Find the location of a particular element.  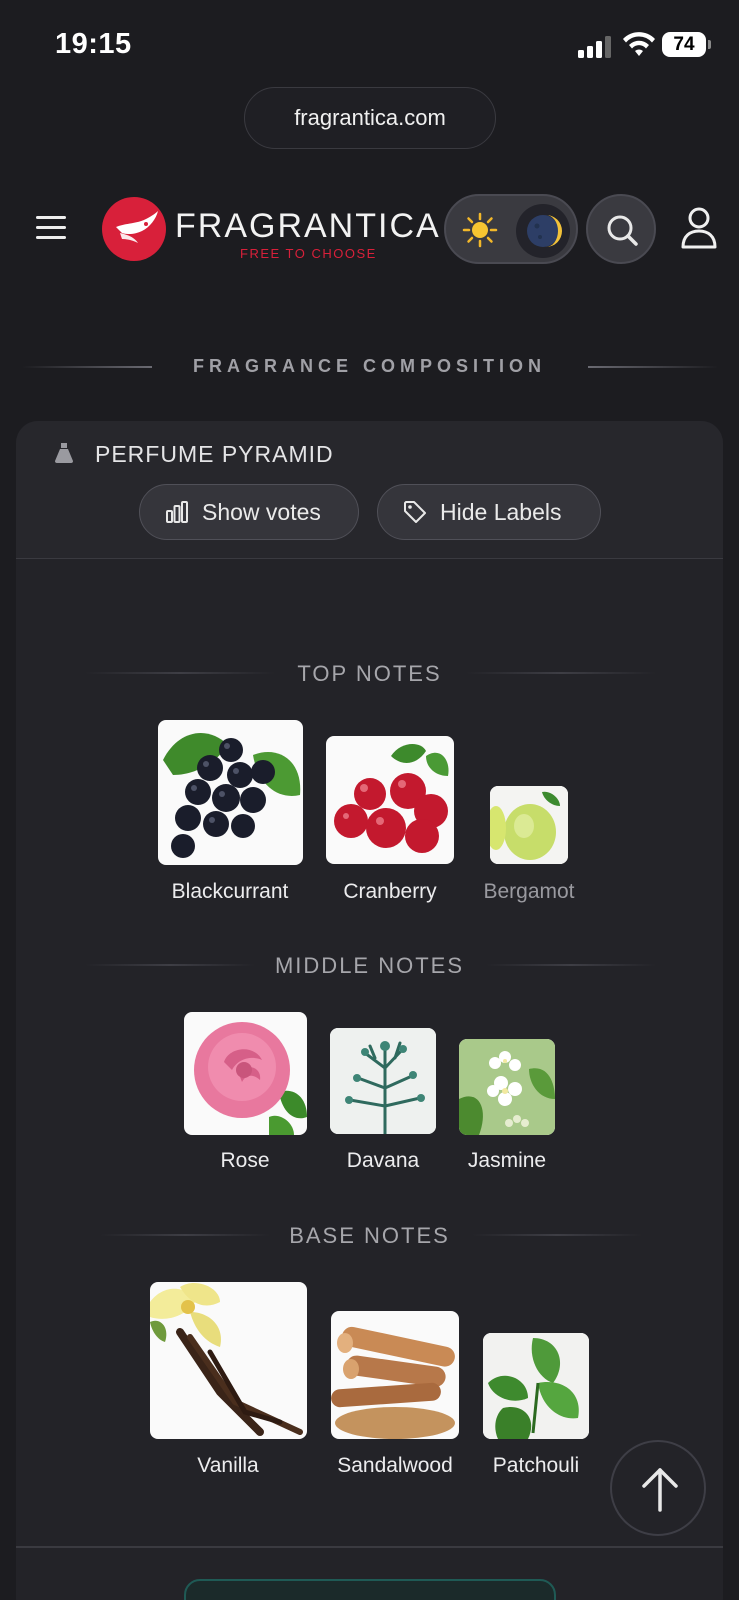

note-label: Sandalwood is located at coordinates (395, 1465).